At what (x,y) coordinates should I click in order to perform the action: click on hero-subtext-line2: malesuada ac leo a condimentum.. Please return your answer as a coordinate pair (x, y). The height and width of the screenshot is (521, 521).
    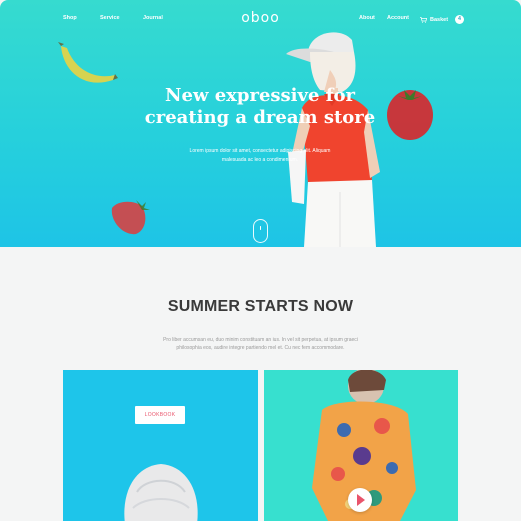
    Looking at the image, I should click on (260, 160).